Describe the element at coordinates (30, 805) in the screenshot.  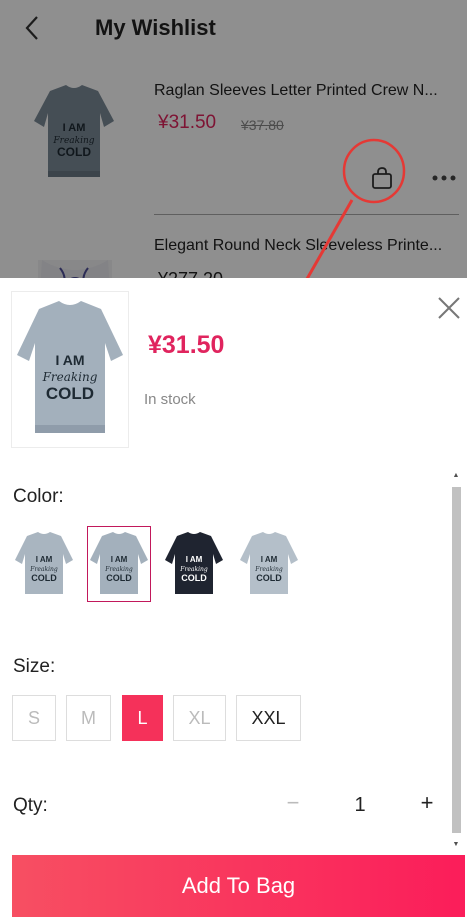
I see `qty-label: Qty:` at that location.